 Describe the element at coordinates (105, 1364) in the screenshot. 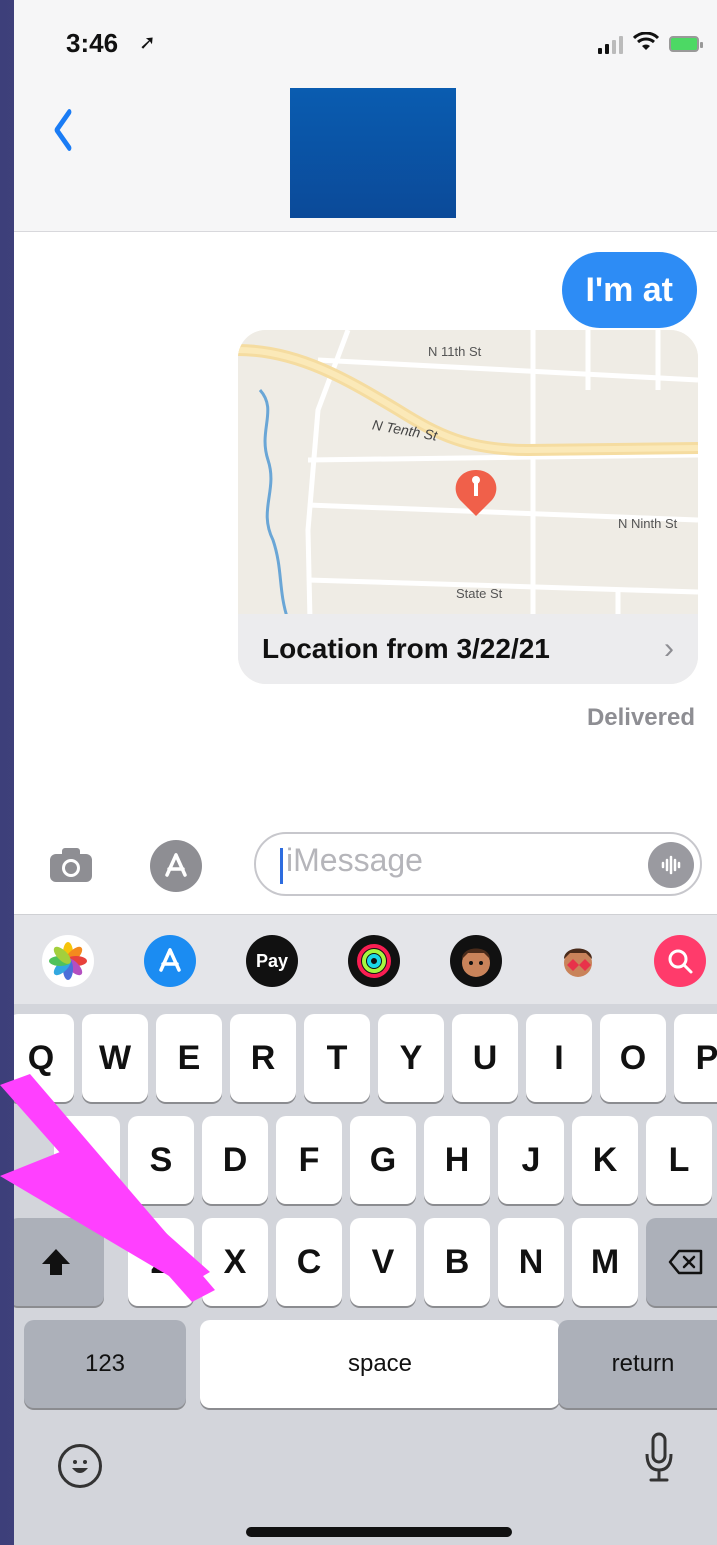

I see `numbers-key: 123` at that location.